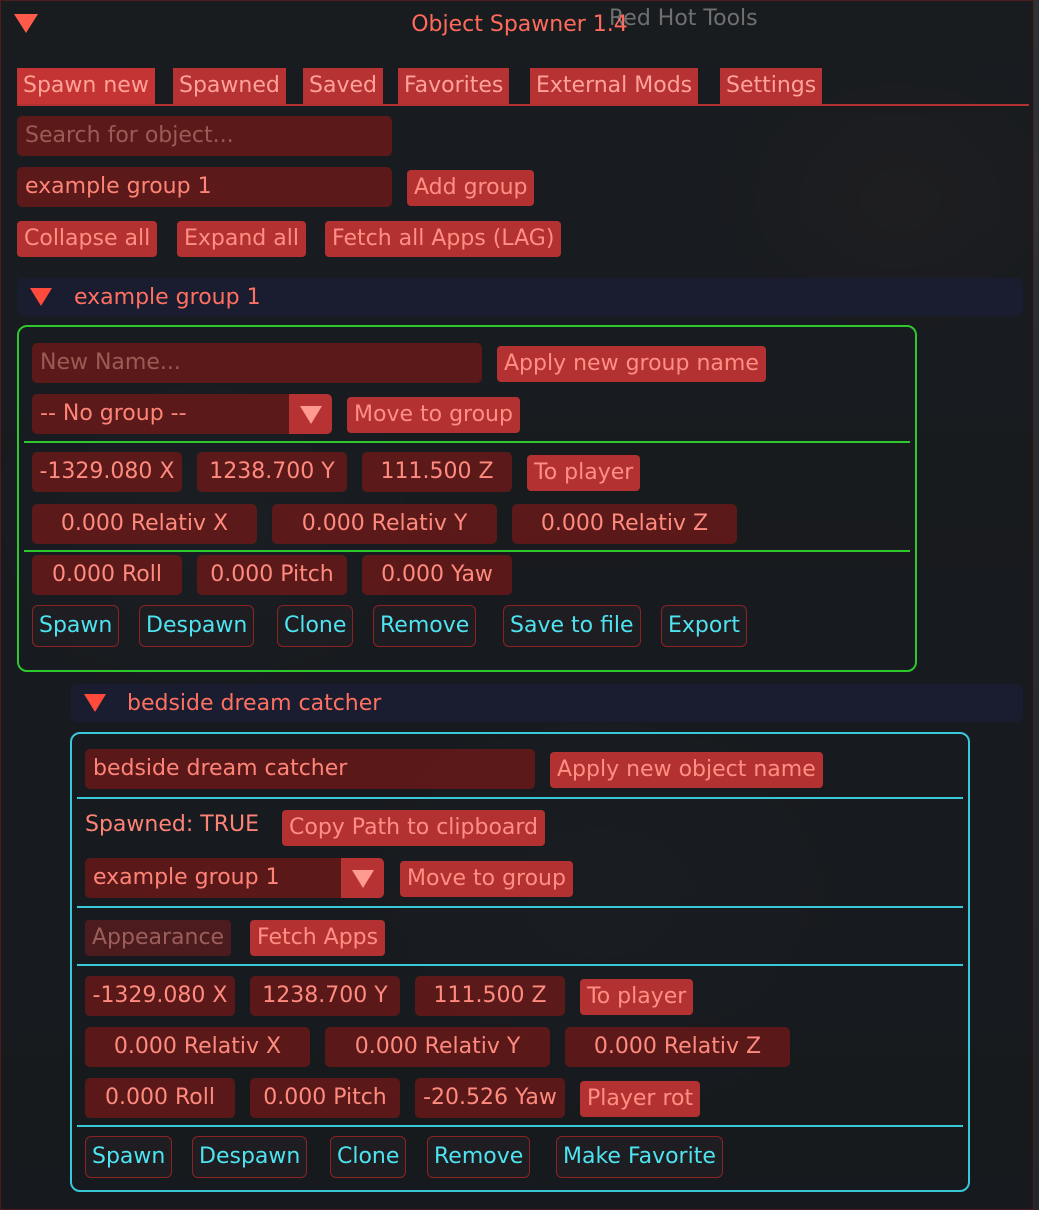 This screenshot has height=1210, width=1039. I want to click on tab-underline, so click(523, 105).